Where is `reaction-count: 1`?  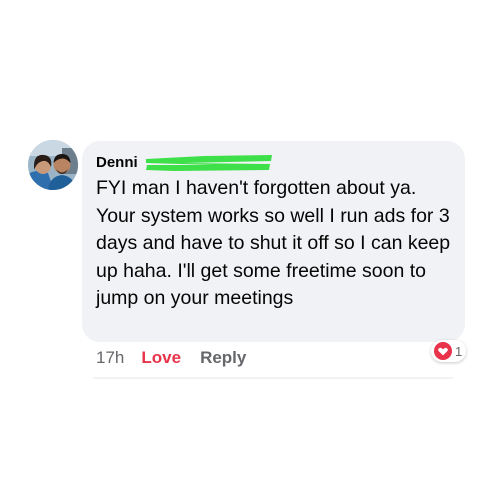
reaction-count: 1 is located at coordinates (459, 351).